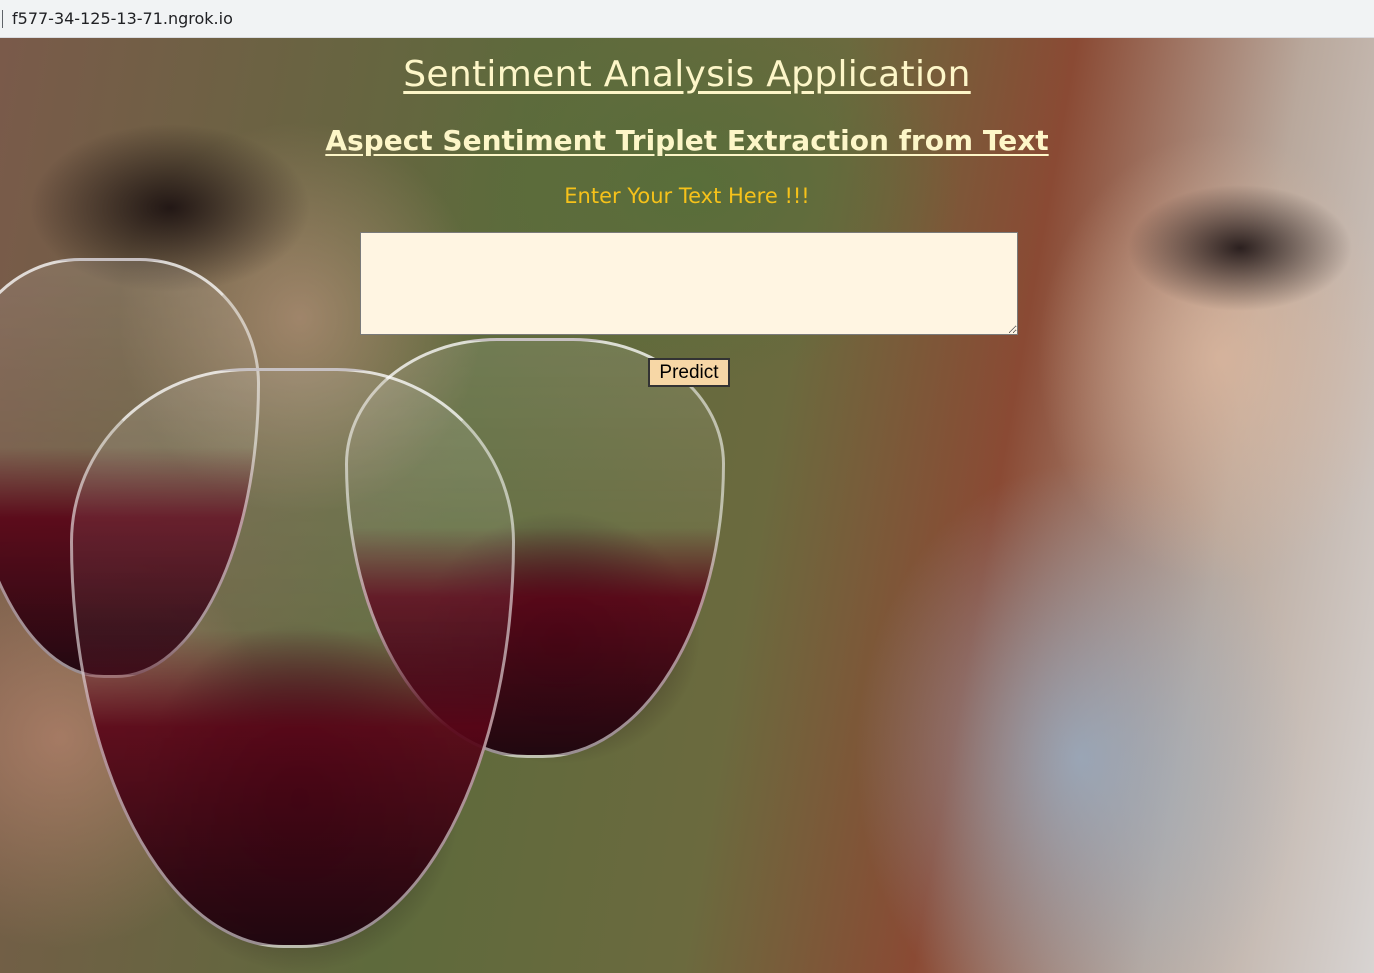 Image resolution: width=1374 pixels, height=973 pixels. What do you see at coordinates (689, 283) in the screenshot?
I see `text-input` at bounding box center [689, 283].